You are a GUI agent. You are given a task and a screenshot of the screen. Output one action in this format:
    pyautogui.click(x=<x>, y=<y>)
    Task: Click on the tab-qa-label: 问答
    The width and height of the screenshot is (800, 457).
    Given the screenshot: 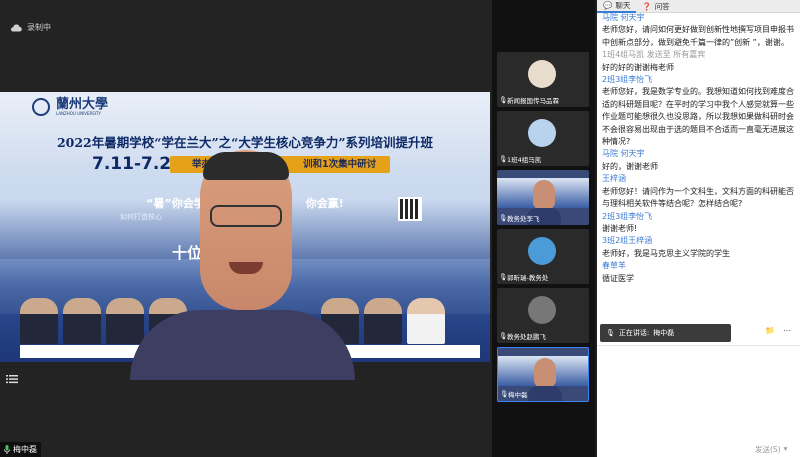 What is the action you would take?
    pyautogui.click(x=662, y=6)
    